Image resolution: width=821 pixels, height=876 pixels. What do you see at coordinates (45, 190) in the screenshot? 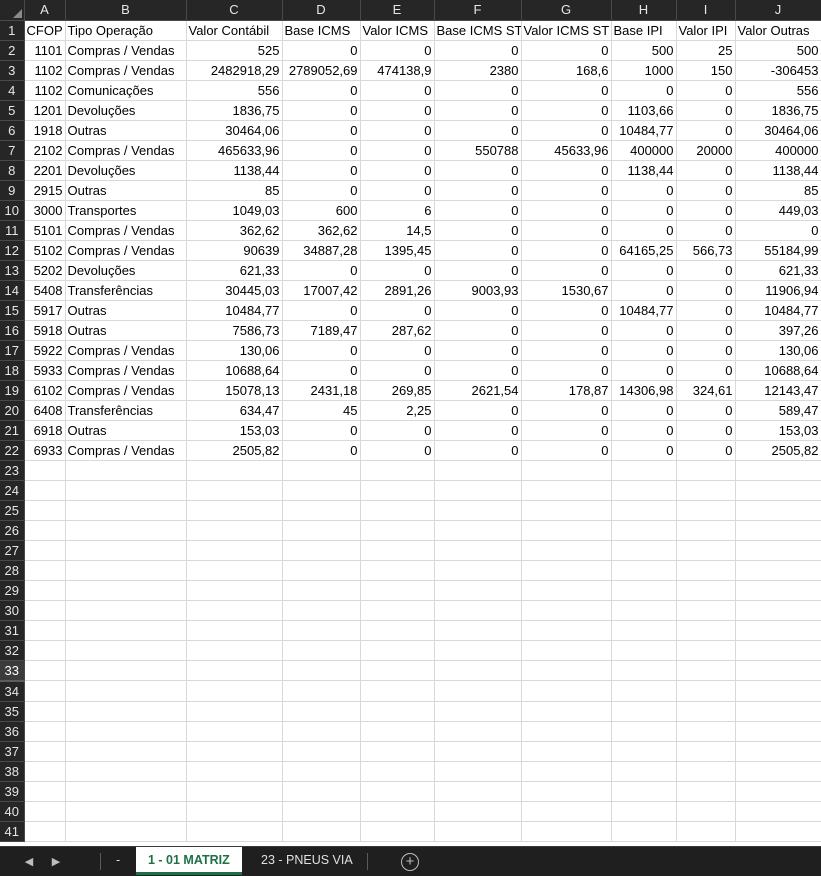
I see `cell-a9: 2915` at bounding box center [45, 190].